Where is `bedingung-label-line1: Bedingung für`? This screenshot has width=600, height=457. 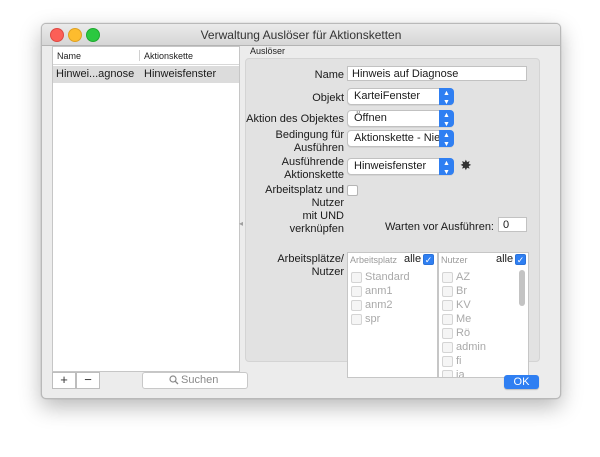 bedingung-label-line1: Bedingung für is located at coordinates (310, 135).